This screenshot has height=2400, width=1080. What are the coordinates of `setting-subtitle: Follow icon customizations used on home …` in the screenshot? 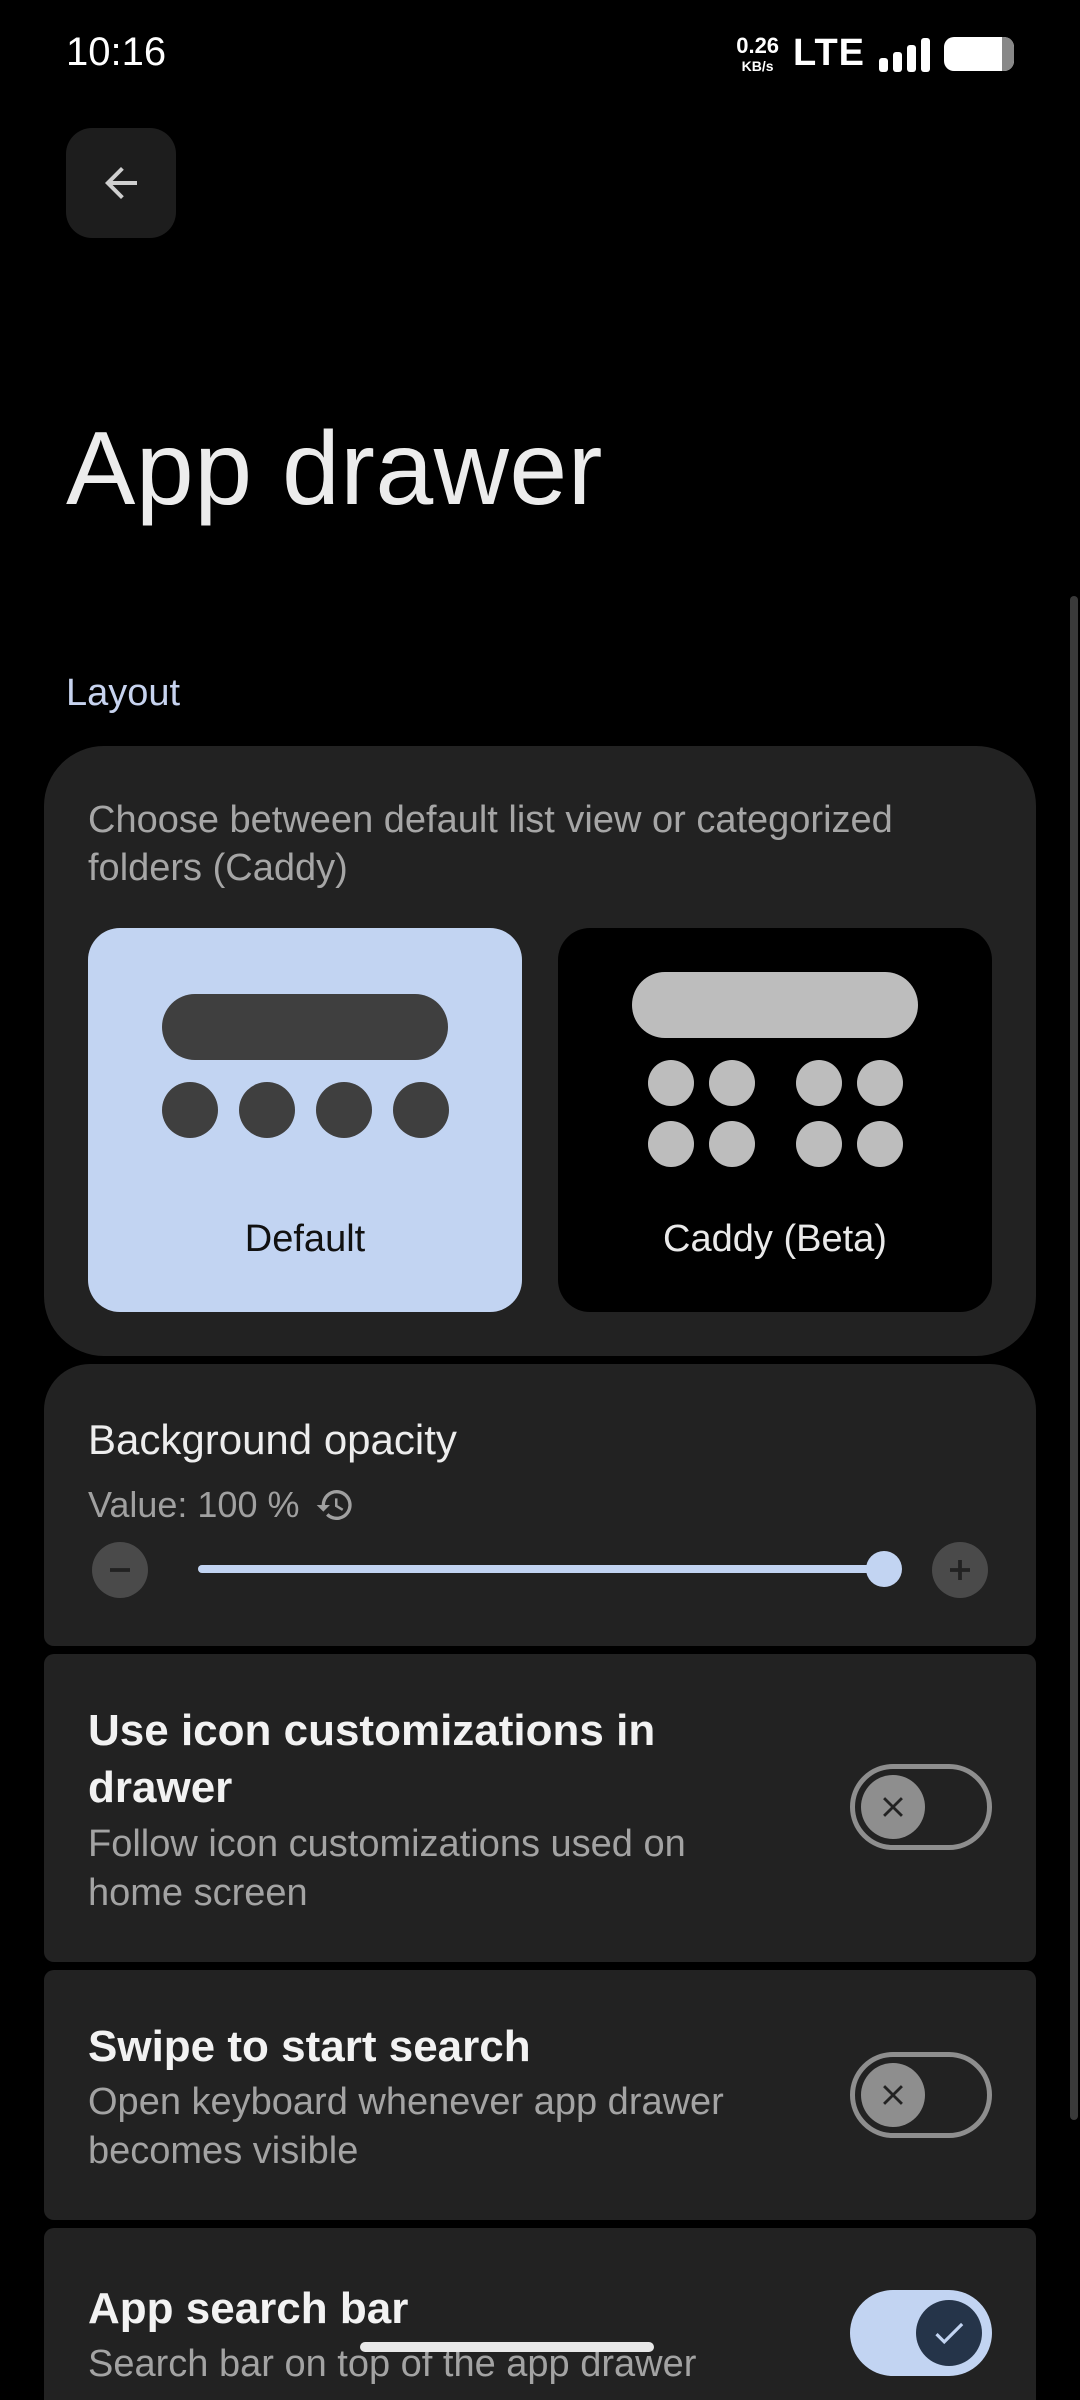 It's located at (387, 1868).